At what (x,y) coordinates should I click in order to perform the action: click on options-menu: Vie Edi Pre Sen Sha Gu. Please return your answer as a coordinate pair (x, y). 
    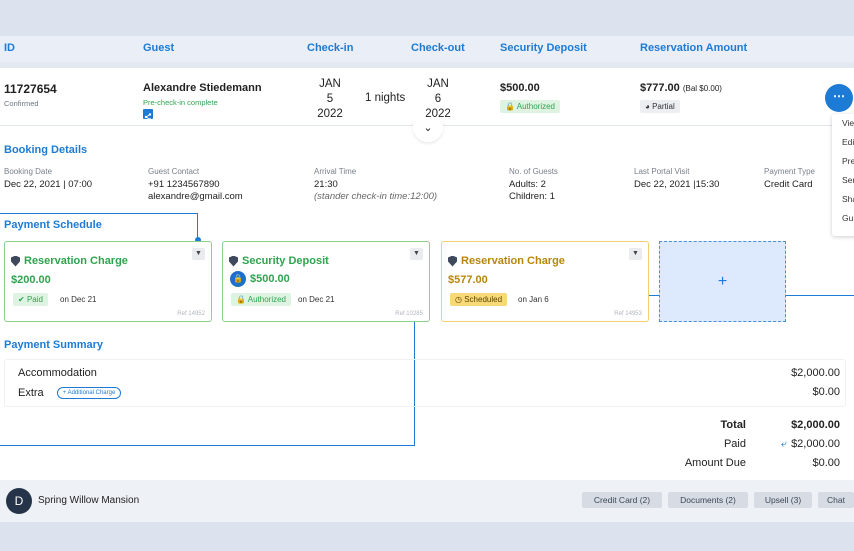
    Looking at the image, I should click on (843, 175).